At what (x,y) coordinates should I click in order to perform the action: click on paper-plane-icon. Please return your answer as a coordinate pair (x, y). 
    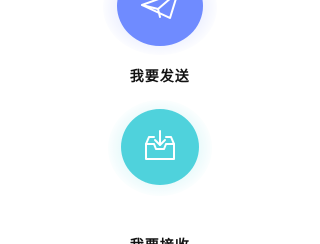
    Looking at the image, I should click on (159, 9).